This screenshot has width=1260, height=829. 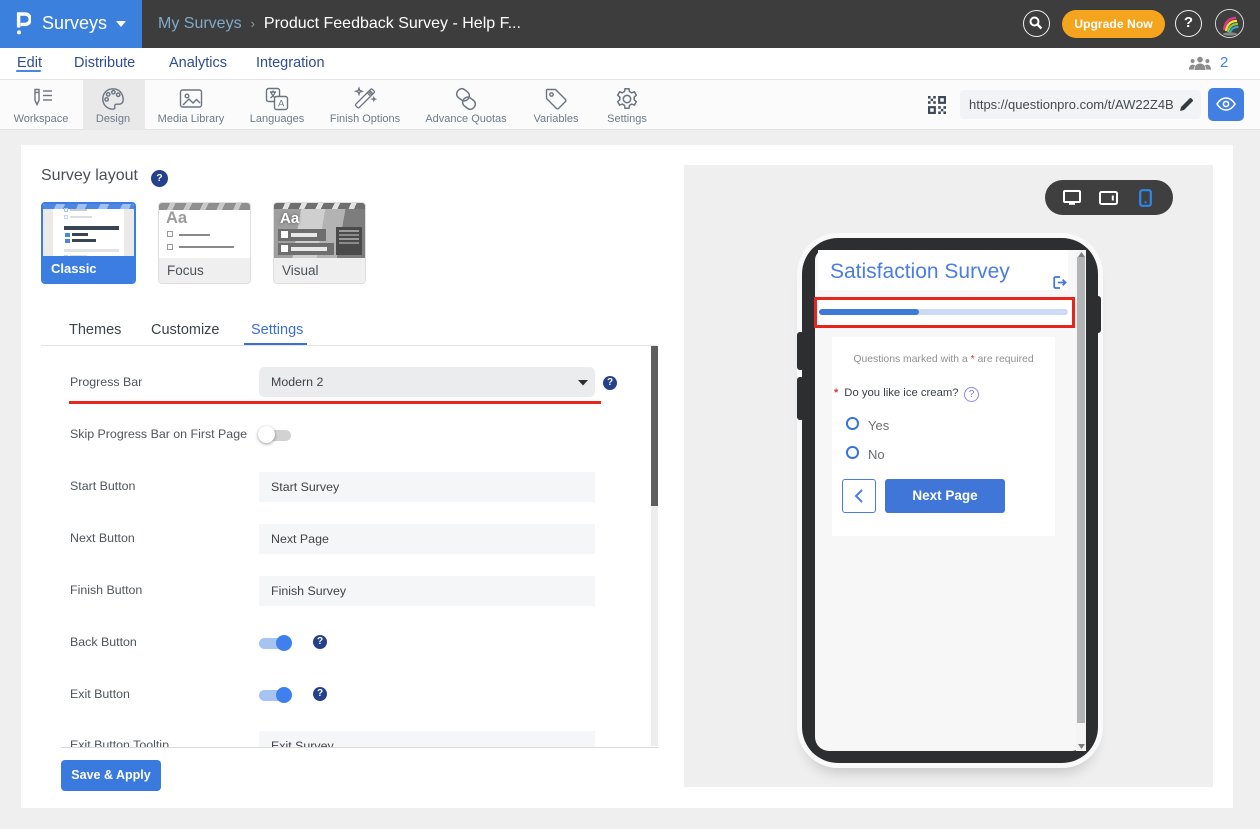 What do you see at coordinates (281, 104) in the screenshot?
I see `svg-text: A` at bounding box center [281, 104].